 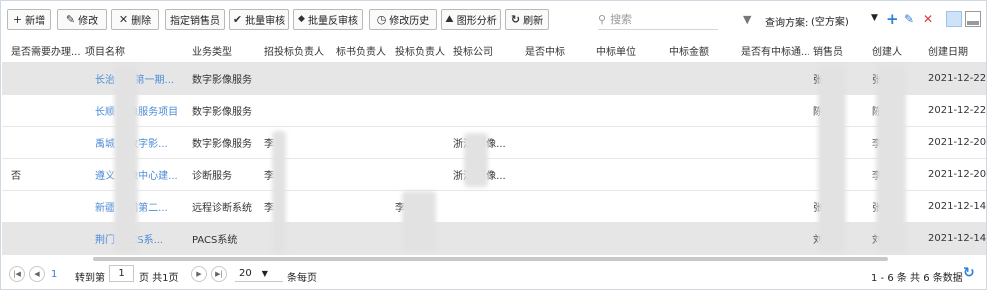 I want to click on cell-business-type: 远程诊断系统, so click(x=222, y=208).